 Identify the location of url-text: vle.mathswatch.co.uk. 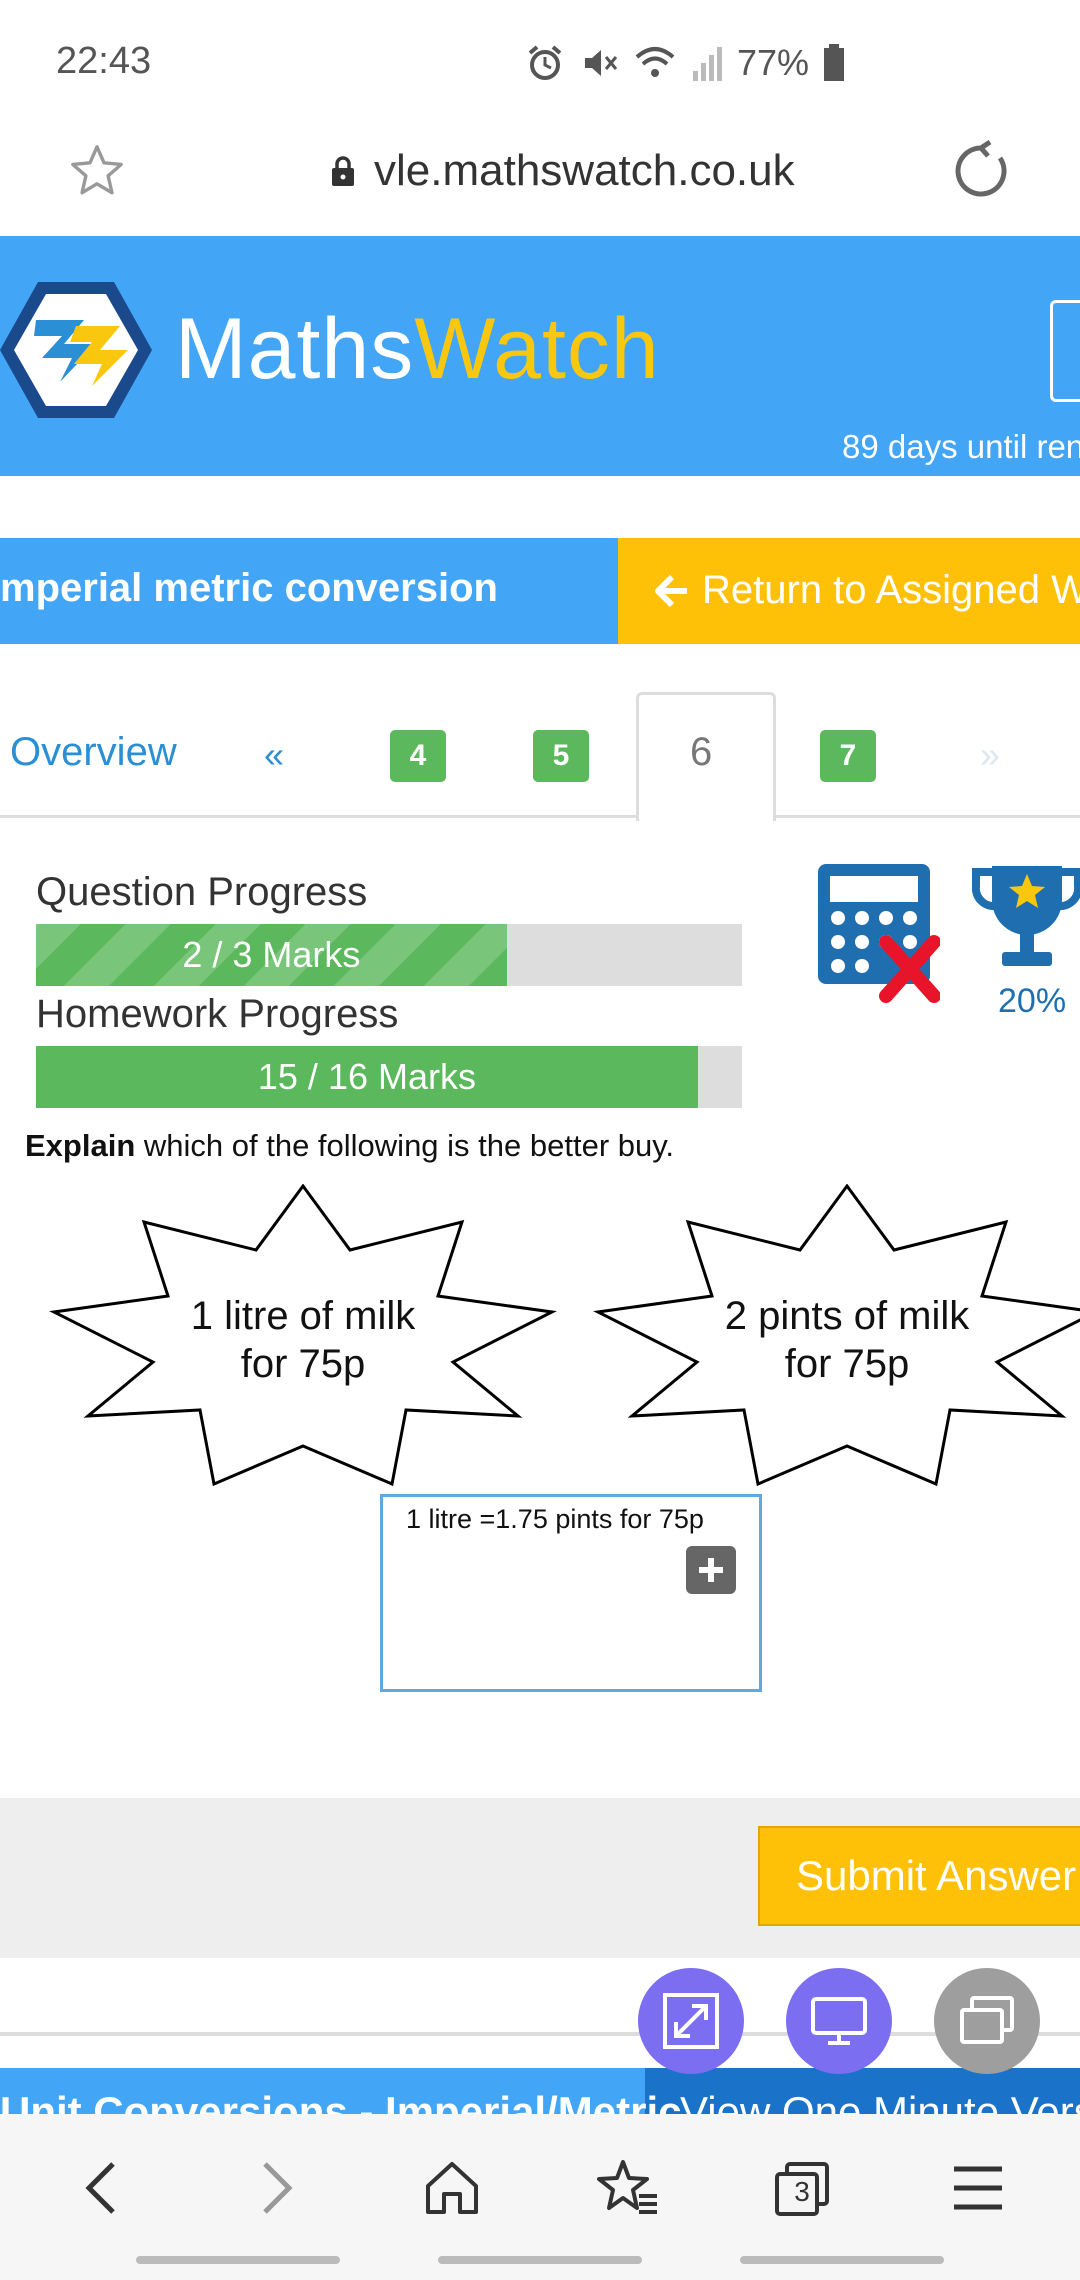
(584, 170).